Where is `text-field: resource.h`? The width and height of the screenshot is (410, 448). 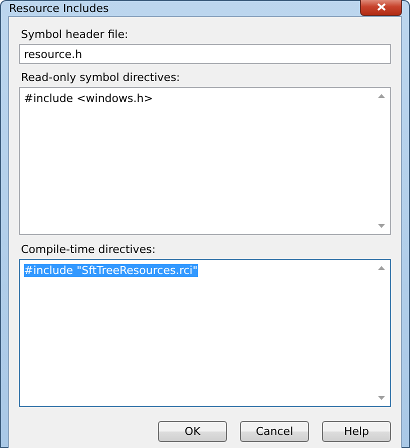 text-field: resource.h is located at coordinates (205, 54).